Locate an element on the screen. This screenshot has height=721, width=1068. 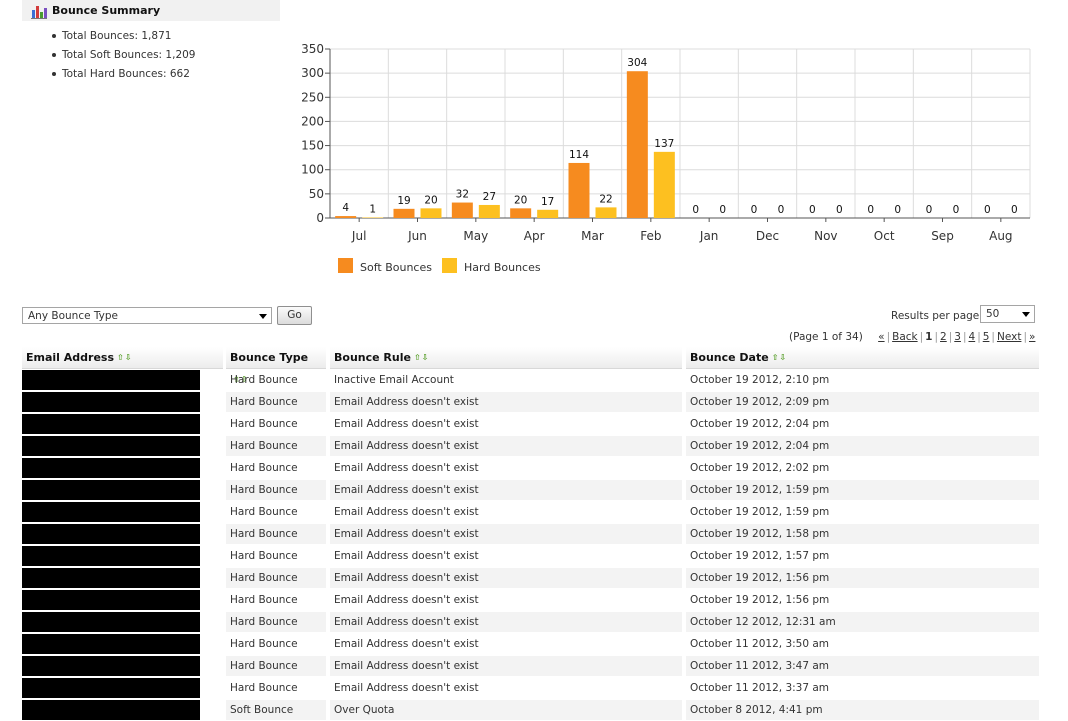
column-header-bounce-date: Bounce Date⇧⇩ is located at coordinates (862, 358).